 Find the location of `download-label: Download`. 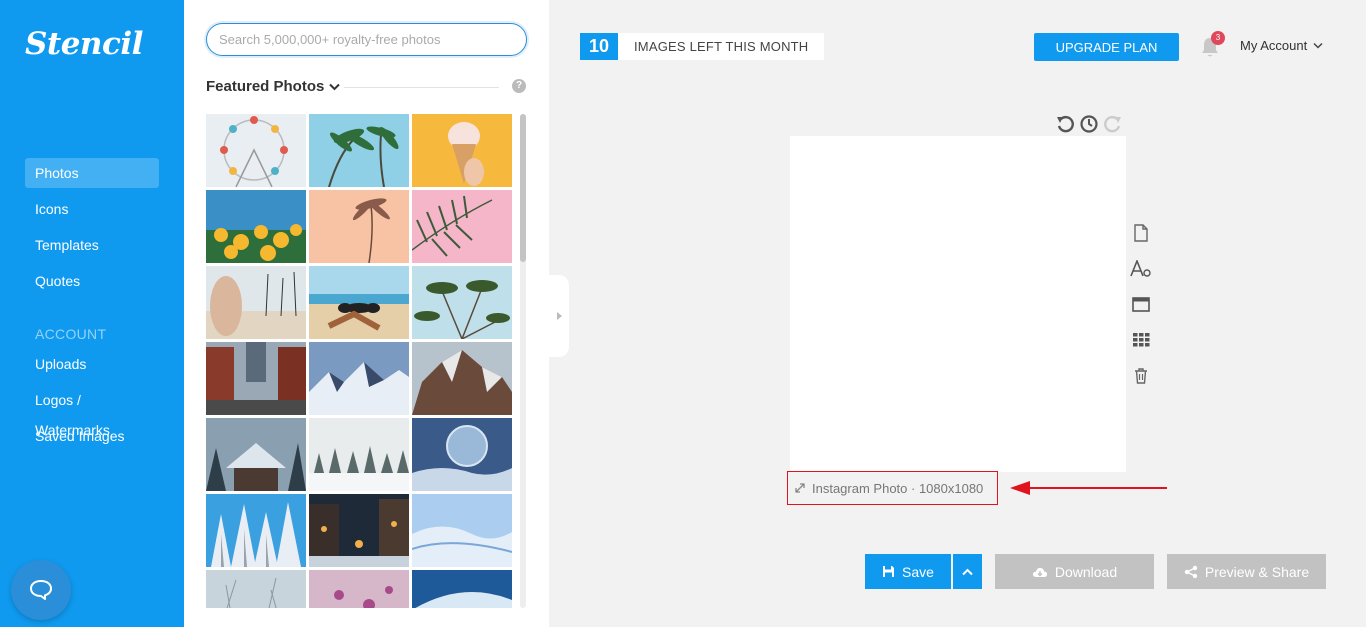

download-label: Download is located at coordinates (1086, 571).